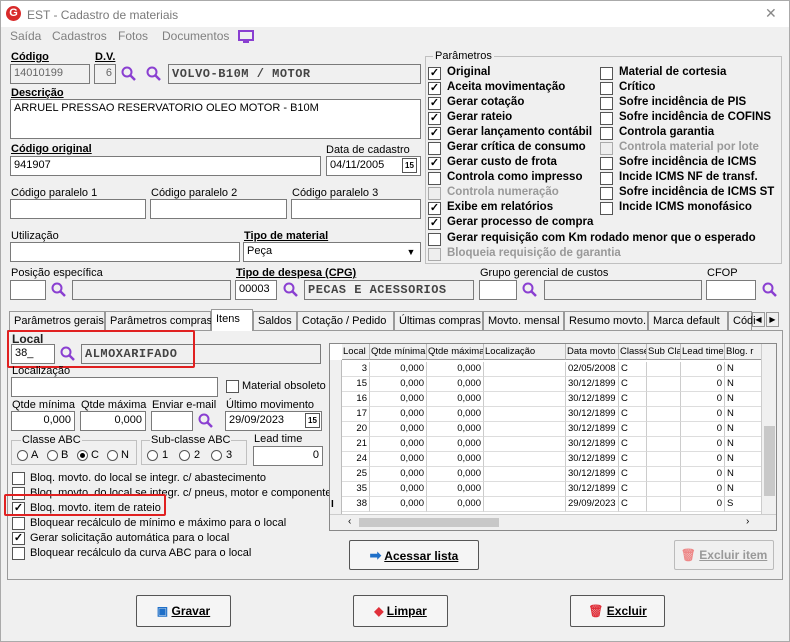  I want to click on utilizacao-field, so click(125, 252).